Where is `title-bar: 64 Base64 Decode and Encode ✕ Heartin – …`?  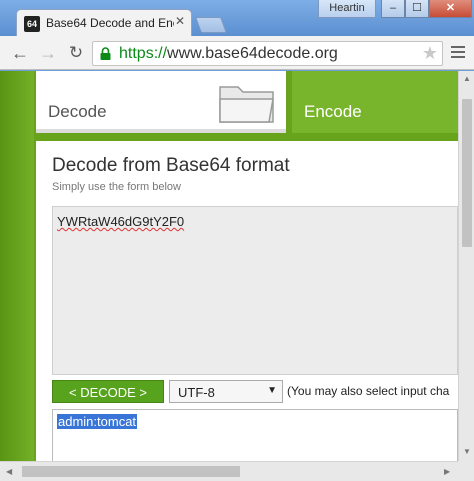 title-bar: 64 Base64 Decode and Encode ✕ Heartin – … is located at coordinates (237, 18).